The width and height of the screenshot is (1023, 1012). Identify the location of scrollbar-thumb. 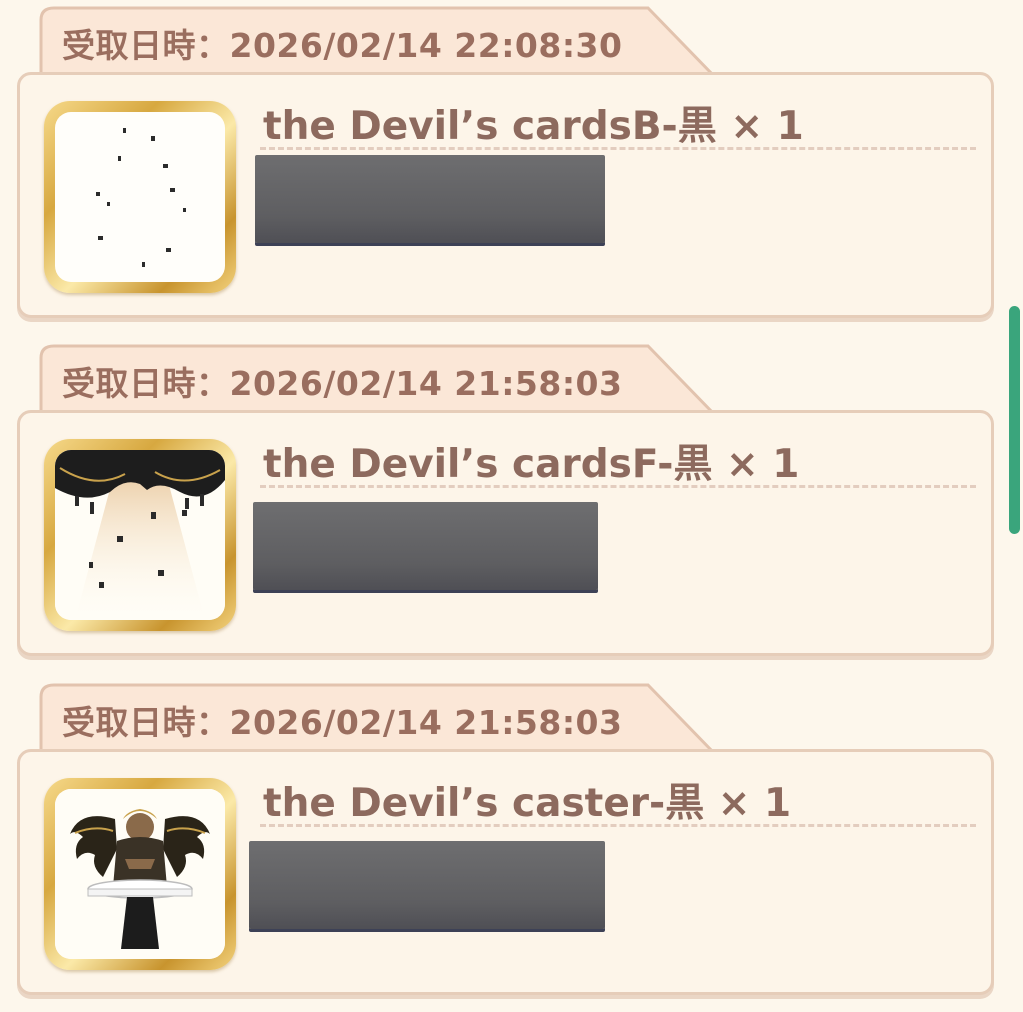
(1014, 420).